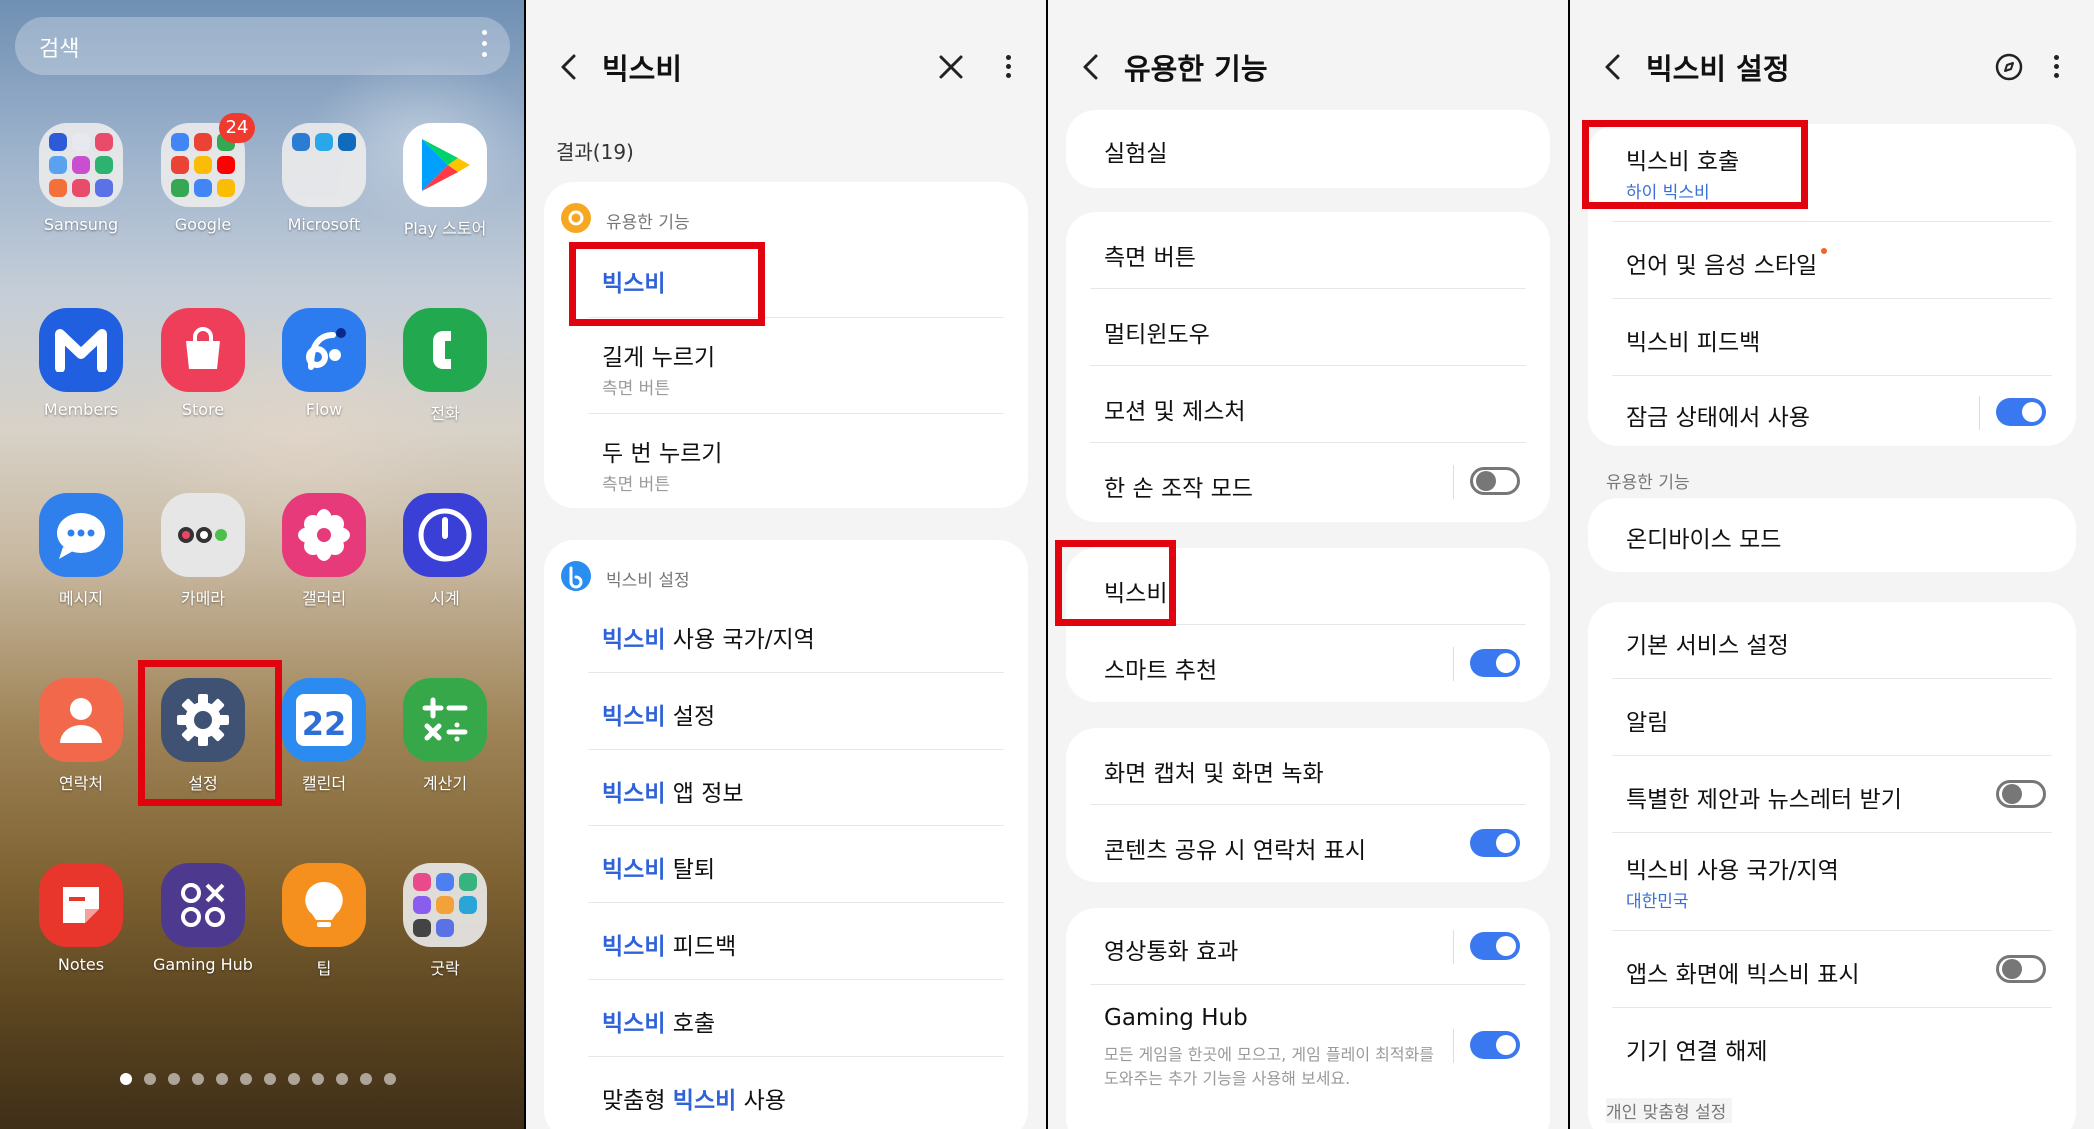 This screenshot has height=1129, width=2094. Describe the element at coordinates (445, 165) in the screenshot. I see `play-store-icon` at that location.